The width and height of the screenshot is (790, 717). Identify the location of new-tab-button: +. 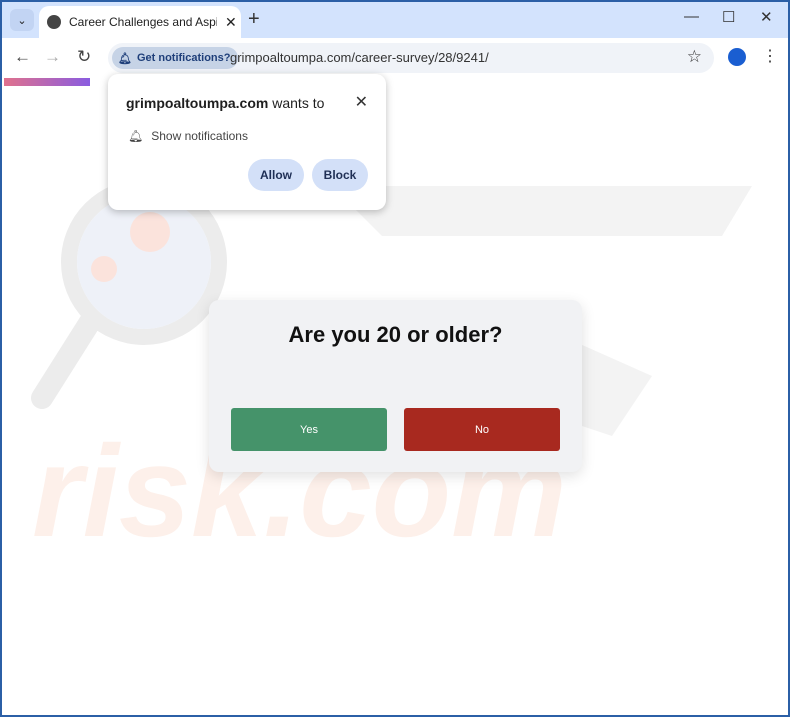
(254, 19).